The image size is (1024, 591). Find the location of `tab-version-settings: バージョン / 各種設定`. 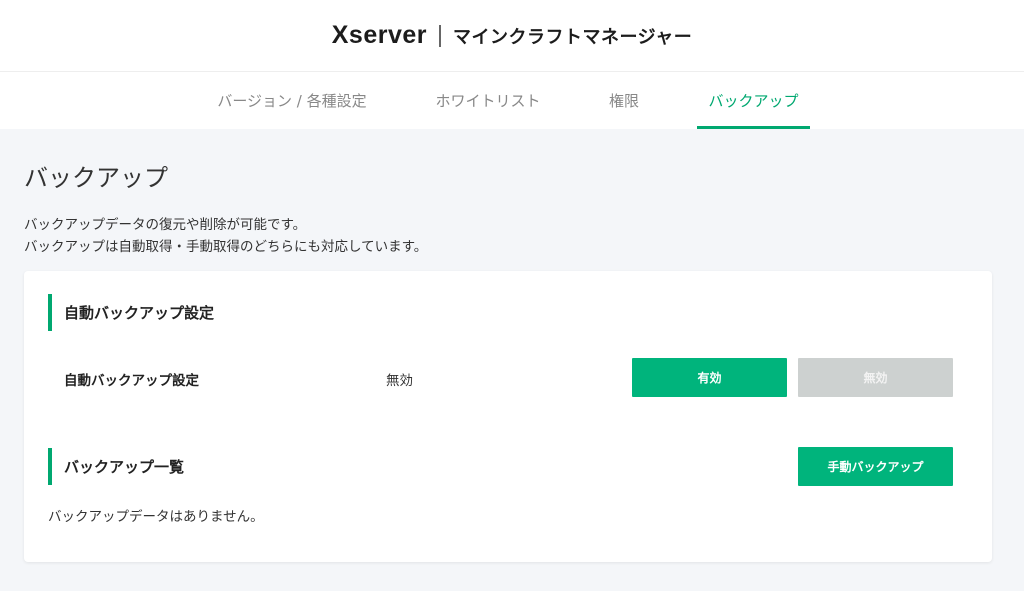

tab-version-settings: バージョン / 各種設定 is located at coordinates (292, 100).